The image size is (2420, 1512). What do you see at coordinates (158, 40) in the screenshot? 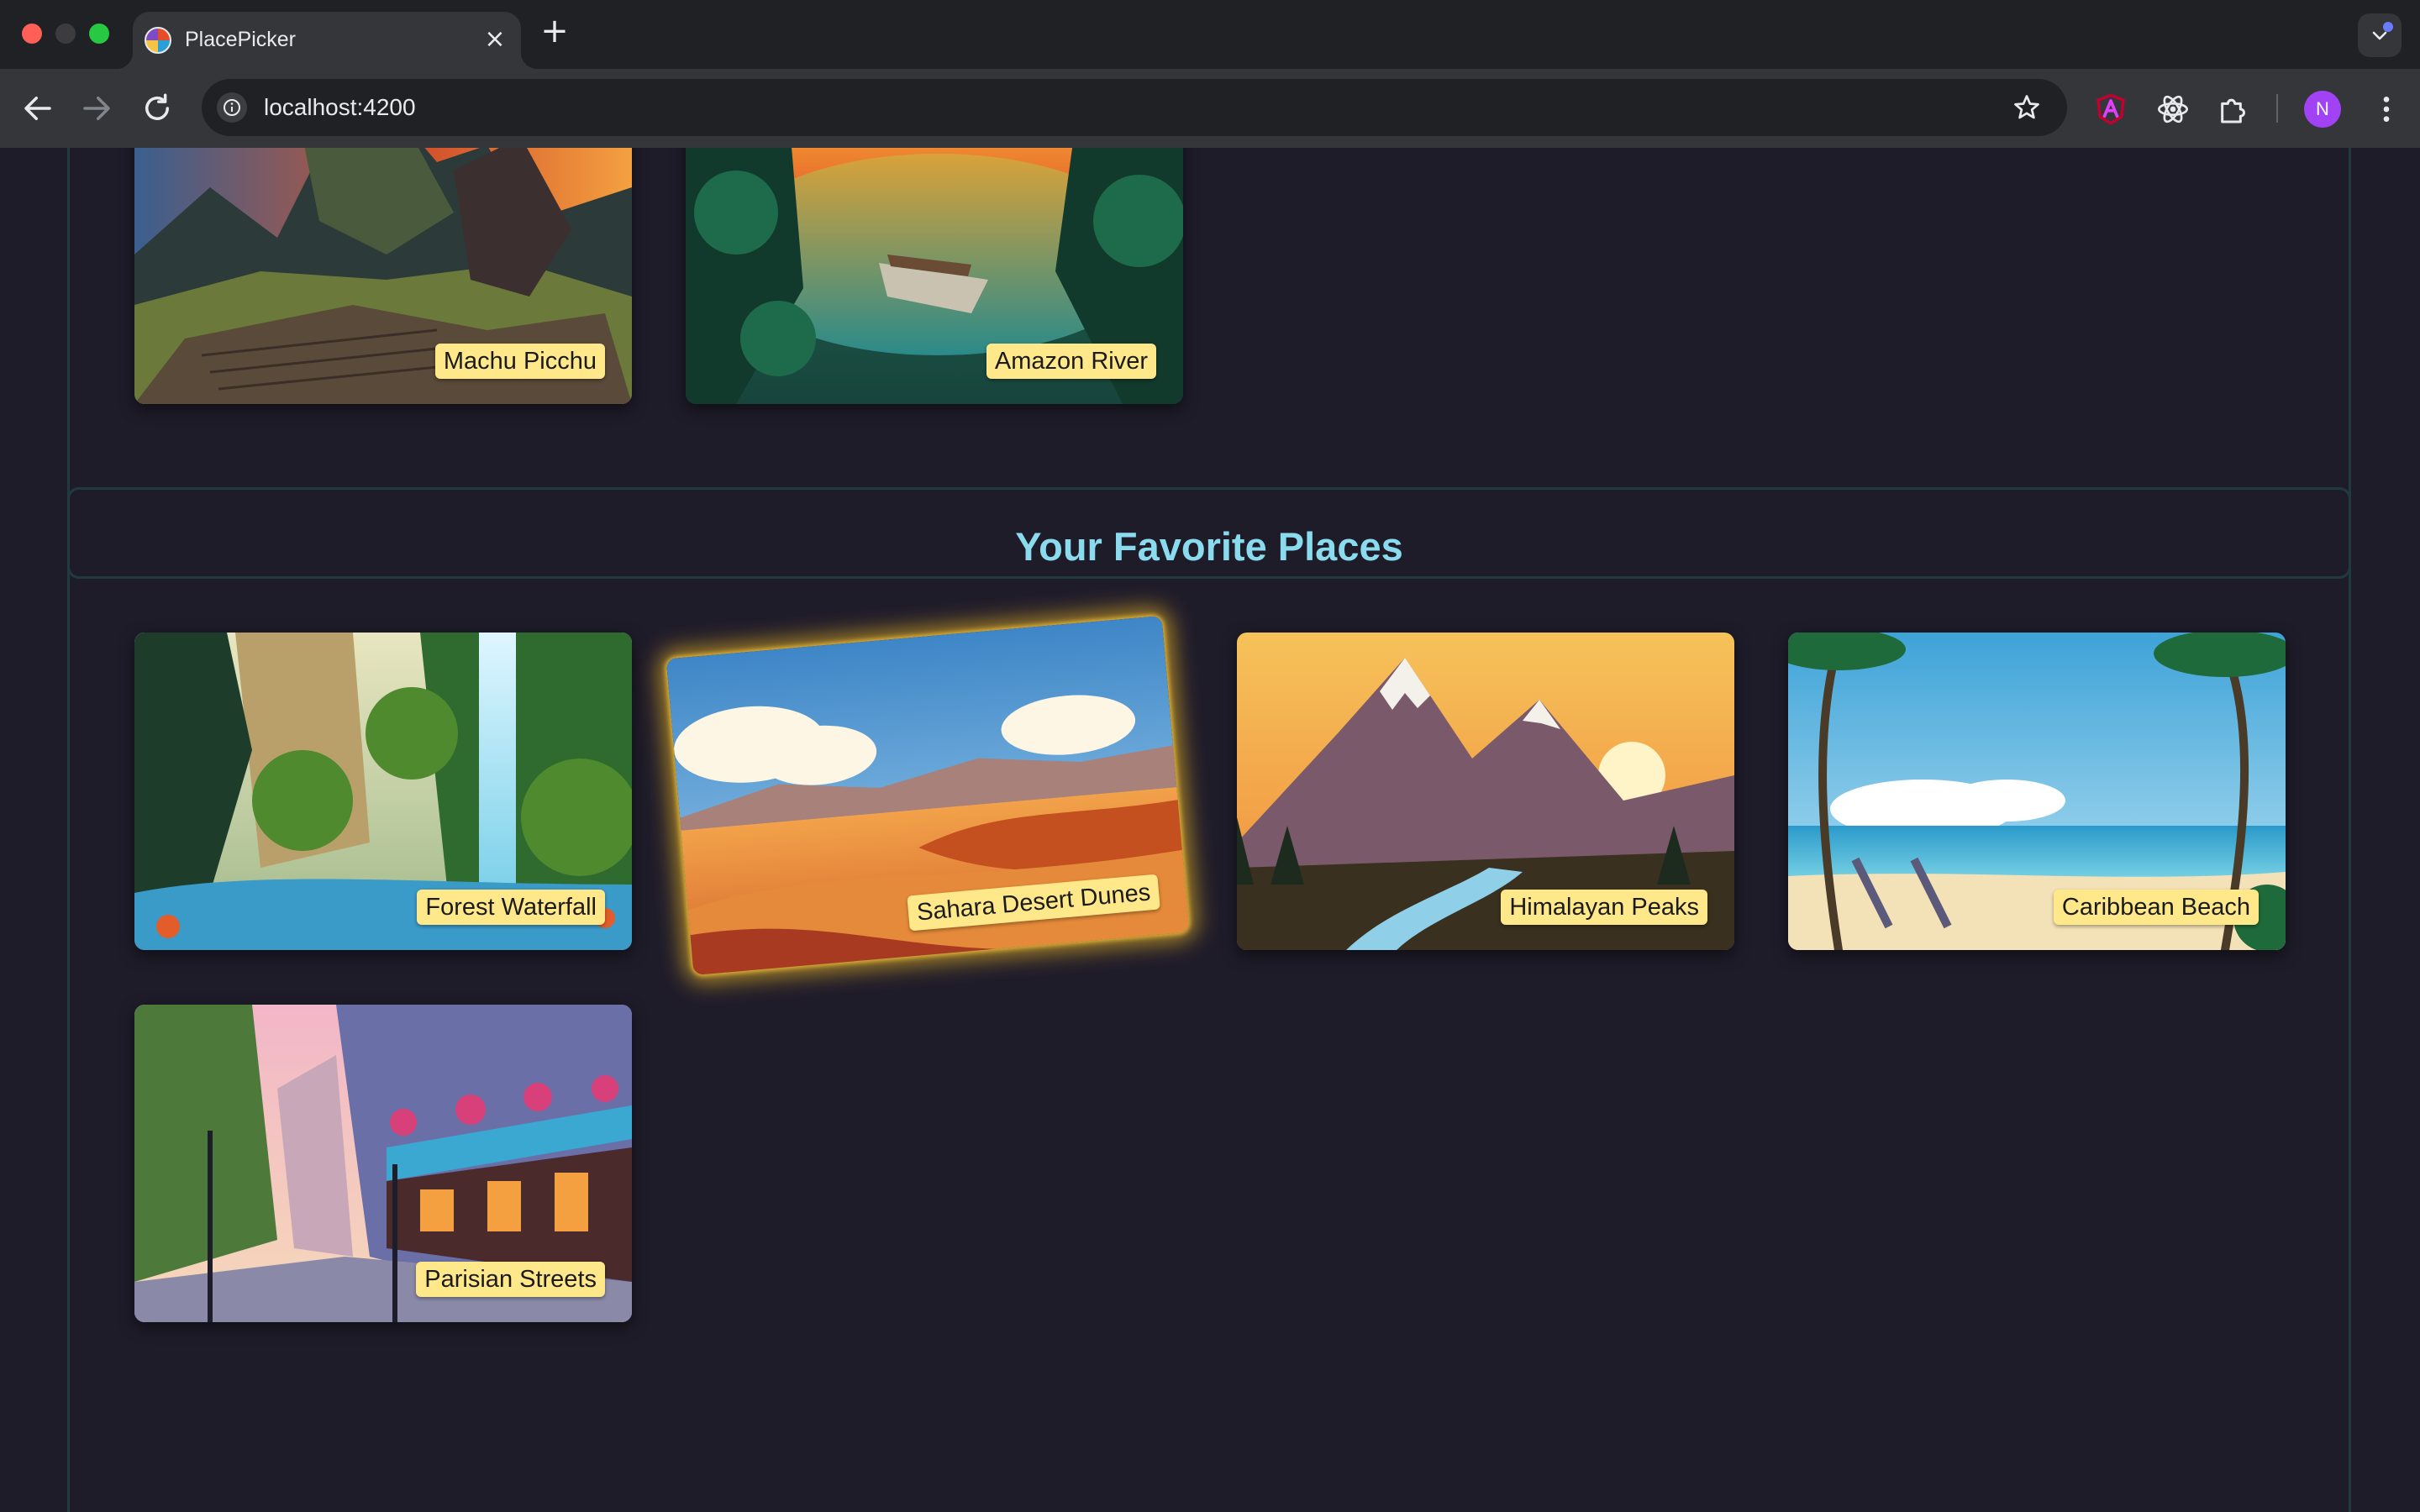
I see `favicon-icon` at bounding box center [158, 40].